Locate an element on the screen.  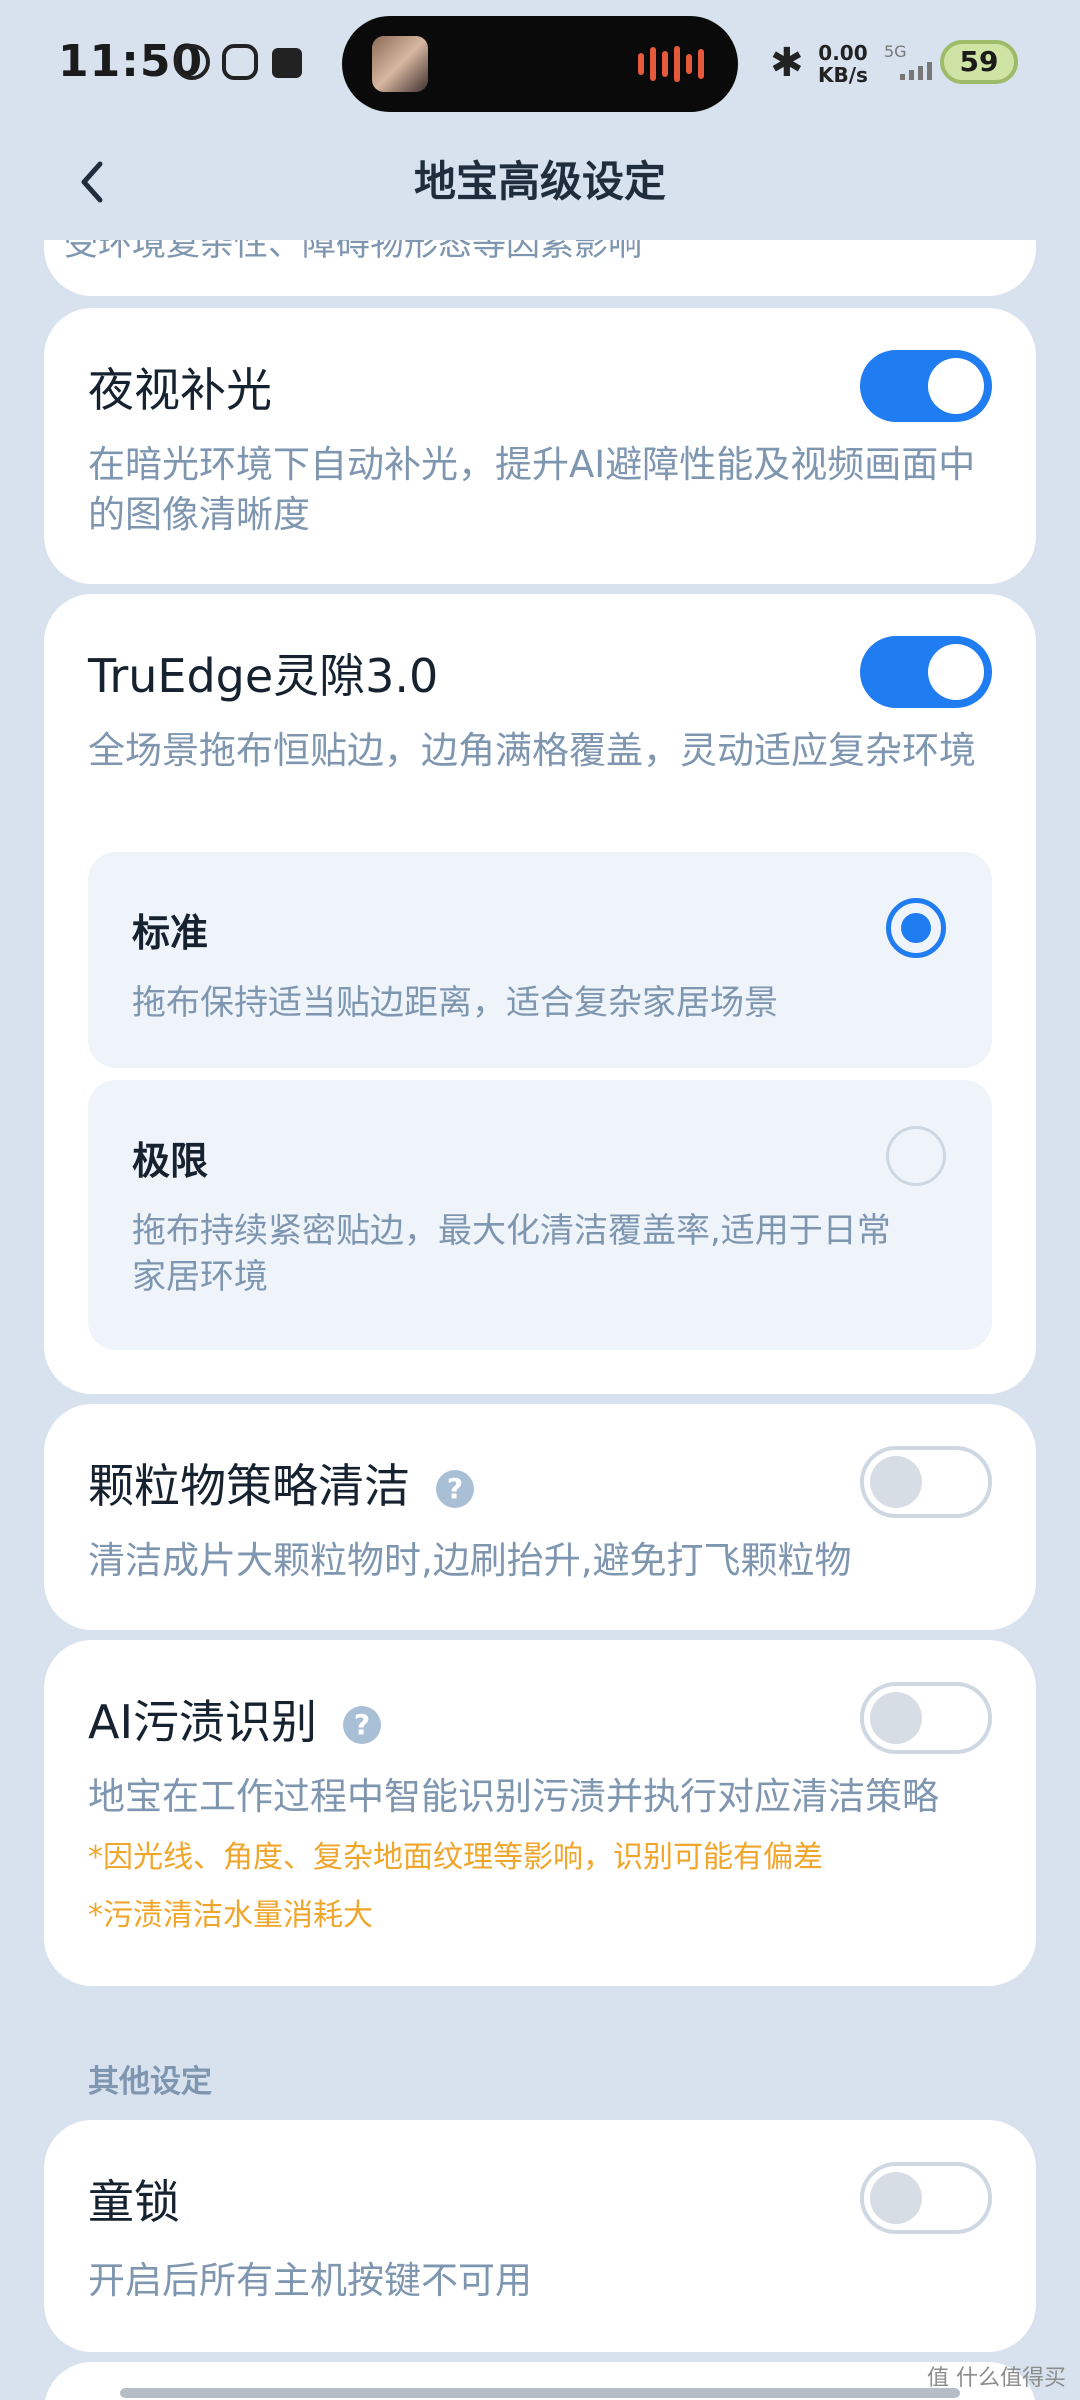
truedge-desc: 全场景拖布恒贴边，边角满格覆盖，灵动适应复杂环境 is located at coordinates (532, 750).